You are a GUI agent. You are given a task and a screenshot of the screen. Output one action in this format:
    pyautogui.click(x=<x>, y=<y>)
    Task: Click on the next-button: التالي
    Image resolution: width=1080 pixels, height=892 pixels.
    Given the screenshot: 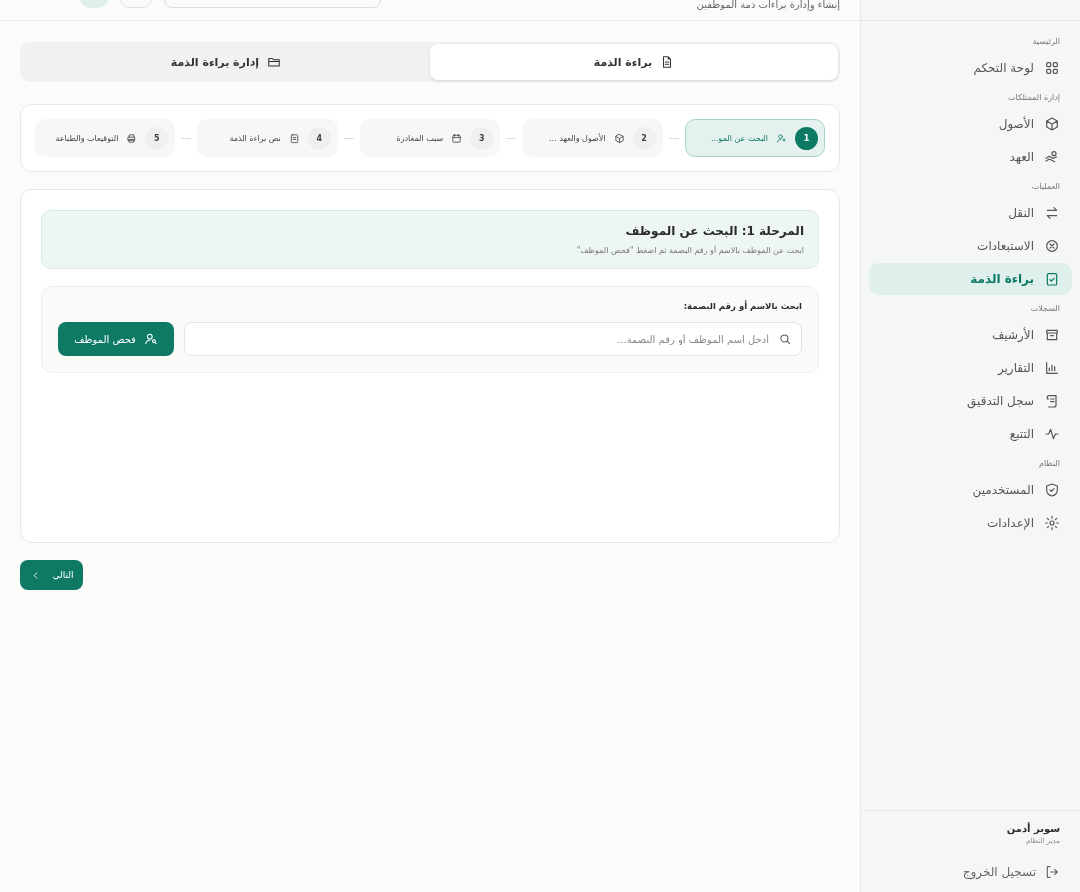 What is the action you would take?
    pyautogui.click(x=51, y=575)
    